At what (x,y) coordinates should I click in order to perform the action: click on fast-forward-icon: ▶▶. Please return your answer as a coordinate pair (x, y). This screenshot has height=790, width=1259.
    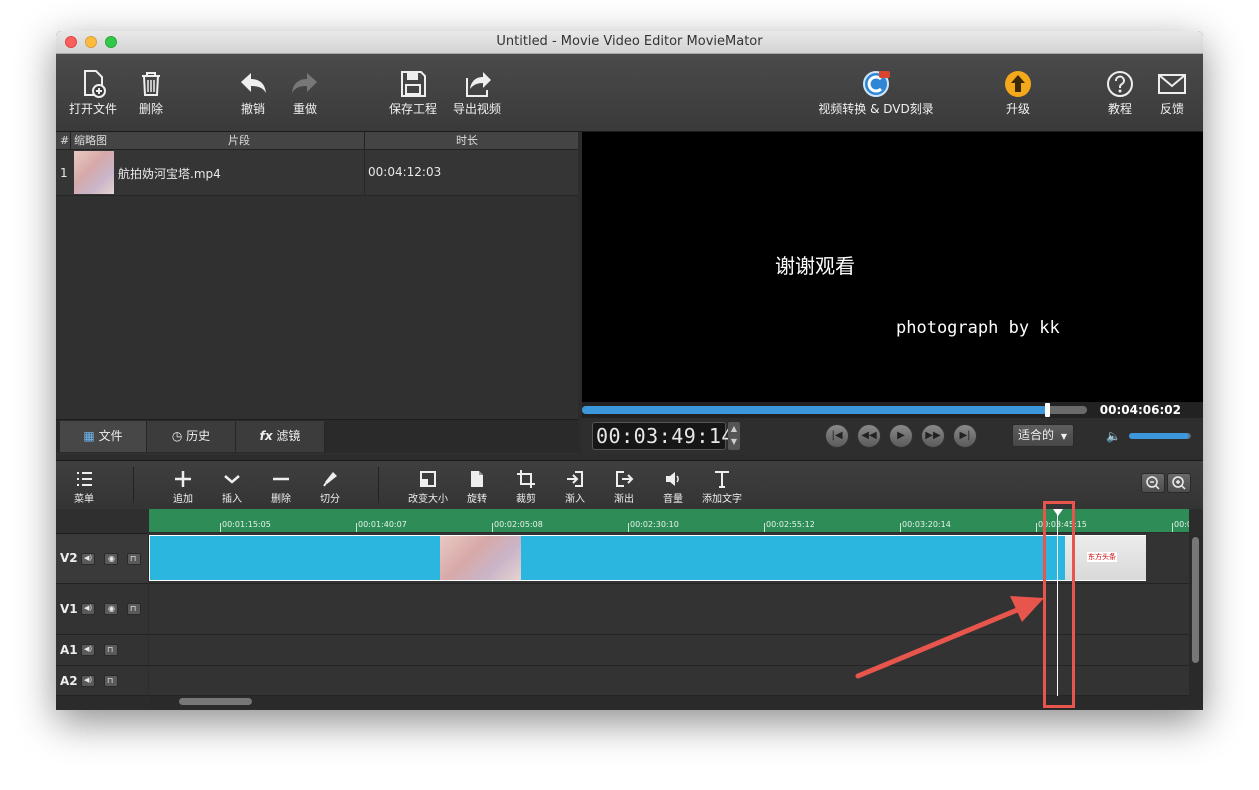
    Looking at the image, I should click on (933, 435).